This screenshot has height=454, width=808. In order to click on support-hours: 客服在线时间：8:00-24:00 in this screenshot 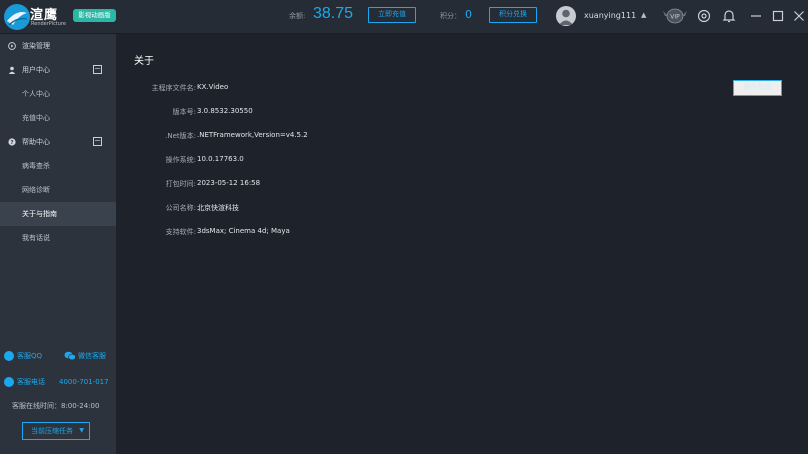, I will do `click(56, 406)`.